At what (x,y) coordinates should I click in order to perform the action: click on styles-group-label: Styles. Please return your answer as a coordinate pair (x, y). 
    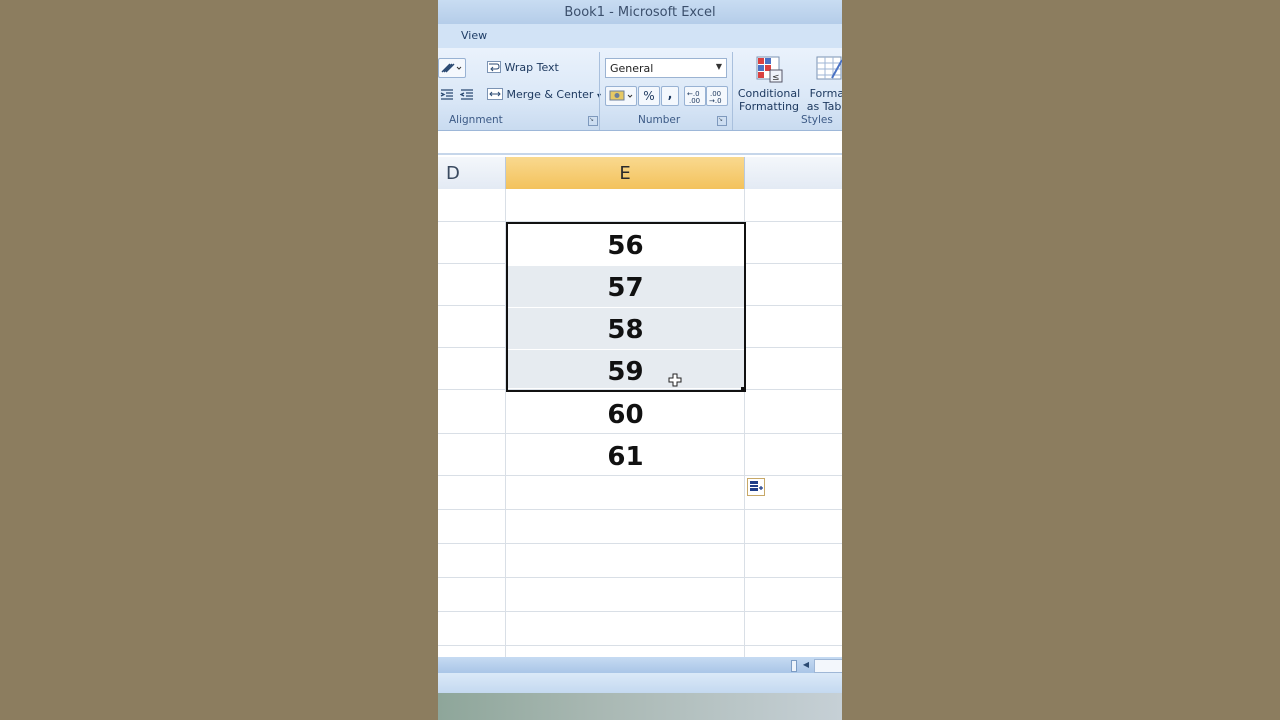
    Looking at the image, I should click on (817, 120).